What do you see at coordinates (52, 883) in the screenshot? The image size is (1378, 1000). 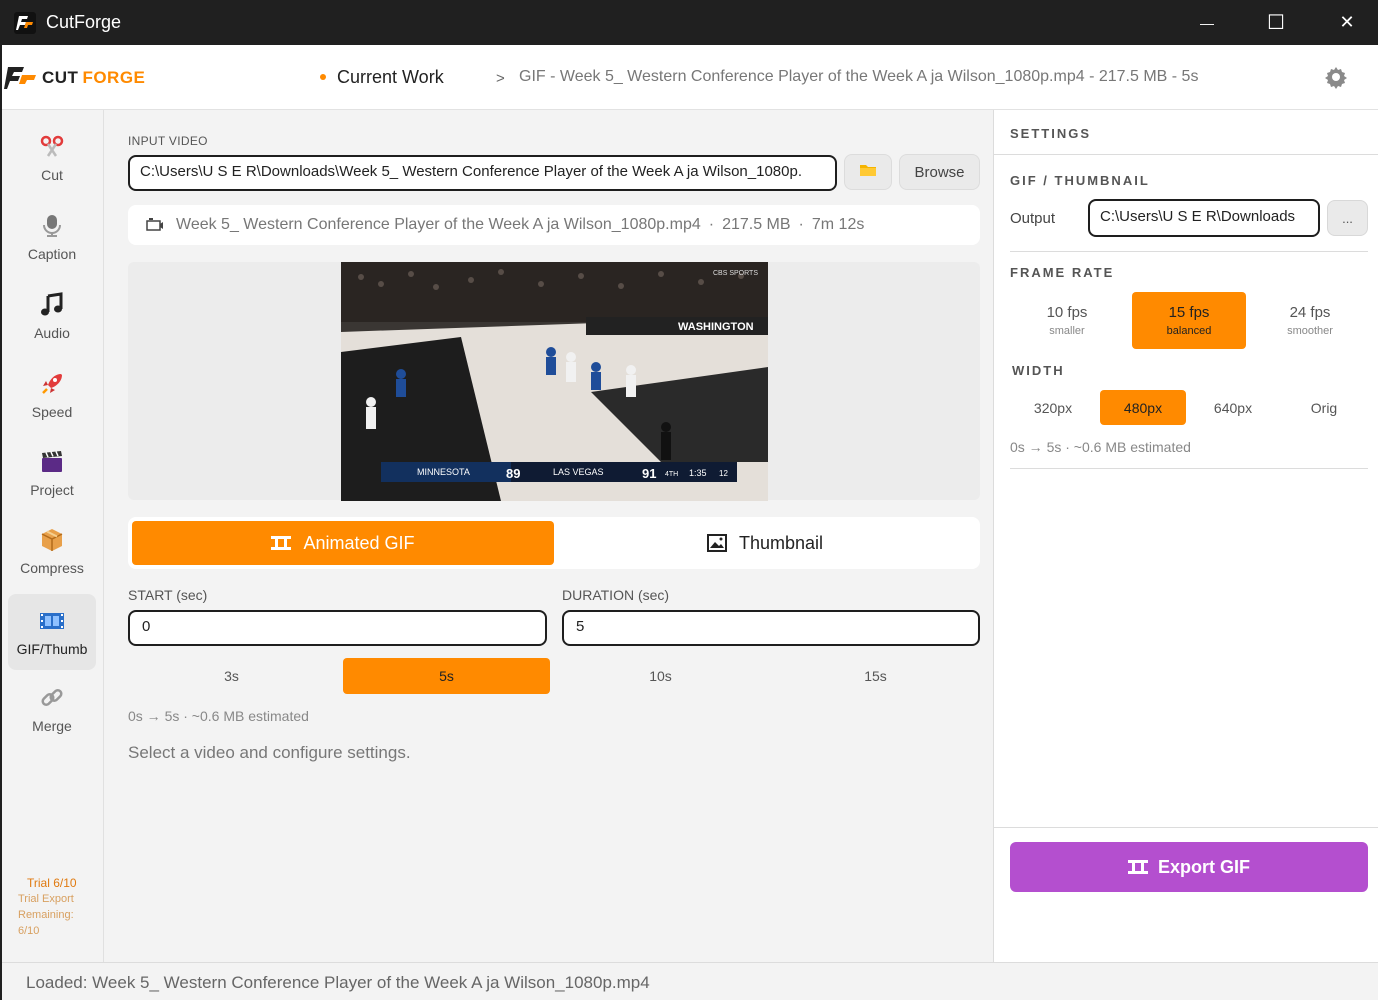 I see `trial-title: Trial 6/10` at bounding box center [52, 883].